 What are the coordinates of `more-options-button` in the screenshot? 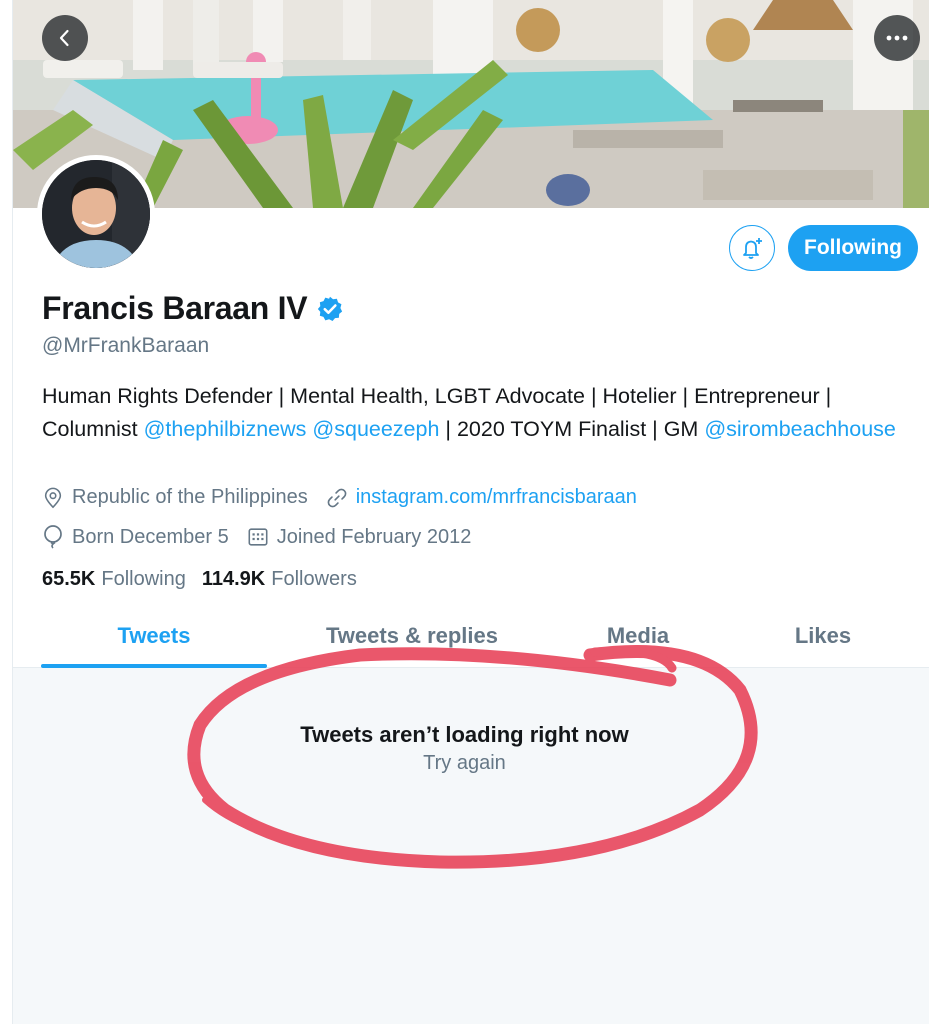 It's located at (897, 38).